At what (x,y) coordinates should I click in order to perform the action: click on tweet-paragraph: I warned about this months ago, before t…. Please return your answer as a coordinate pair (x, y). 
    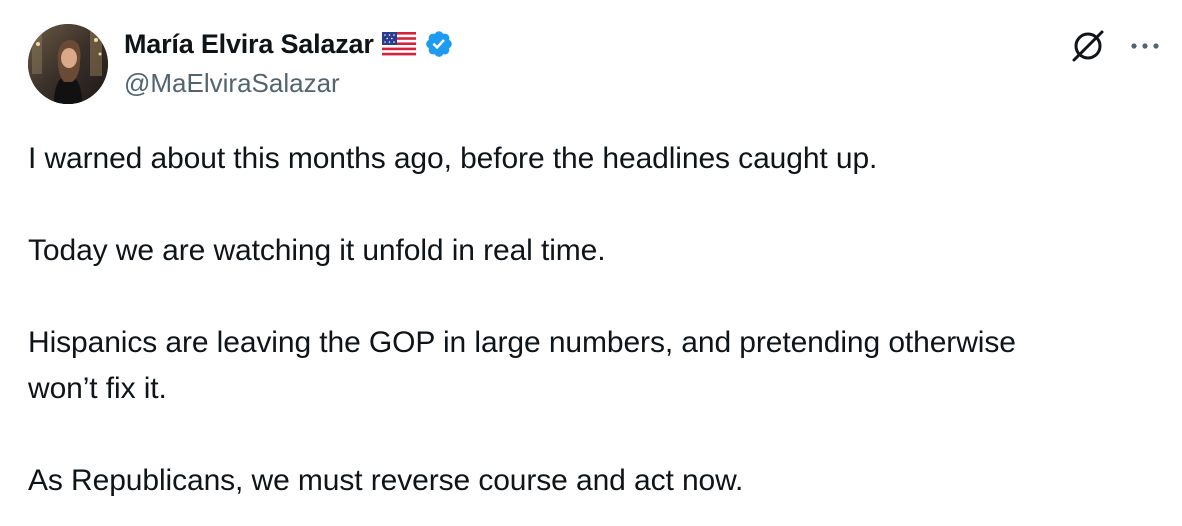
    Looking at the image, I should click on (453, 158).